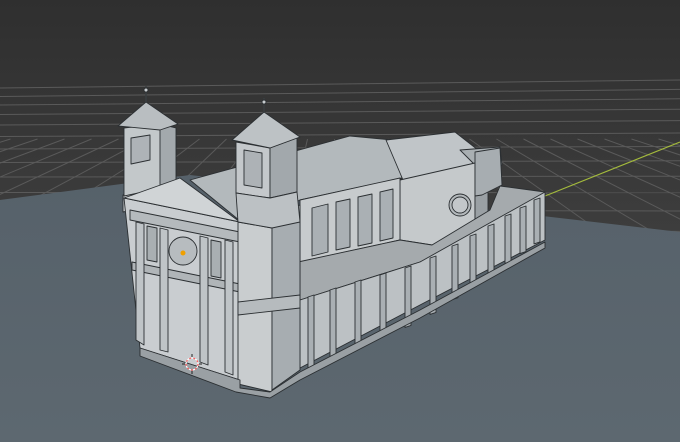 The image size is (680, 442). Describe the element at coordinates (140, 149) in the screenshot. I see `left-tower-window` at that location.